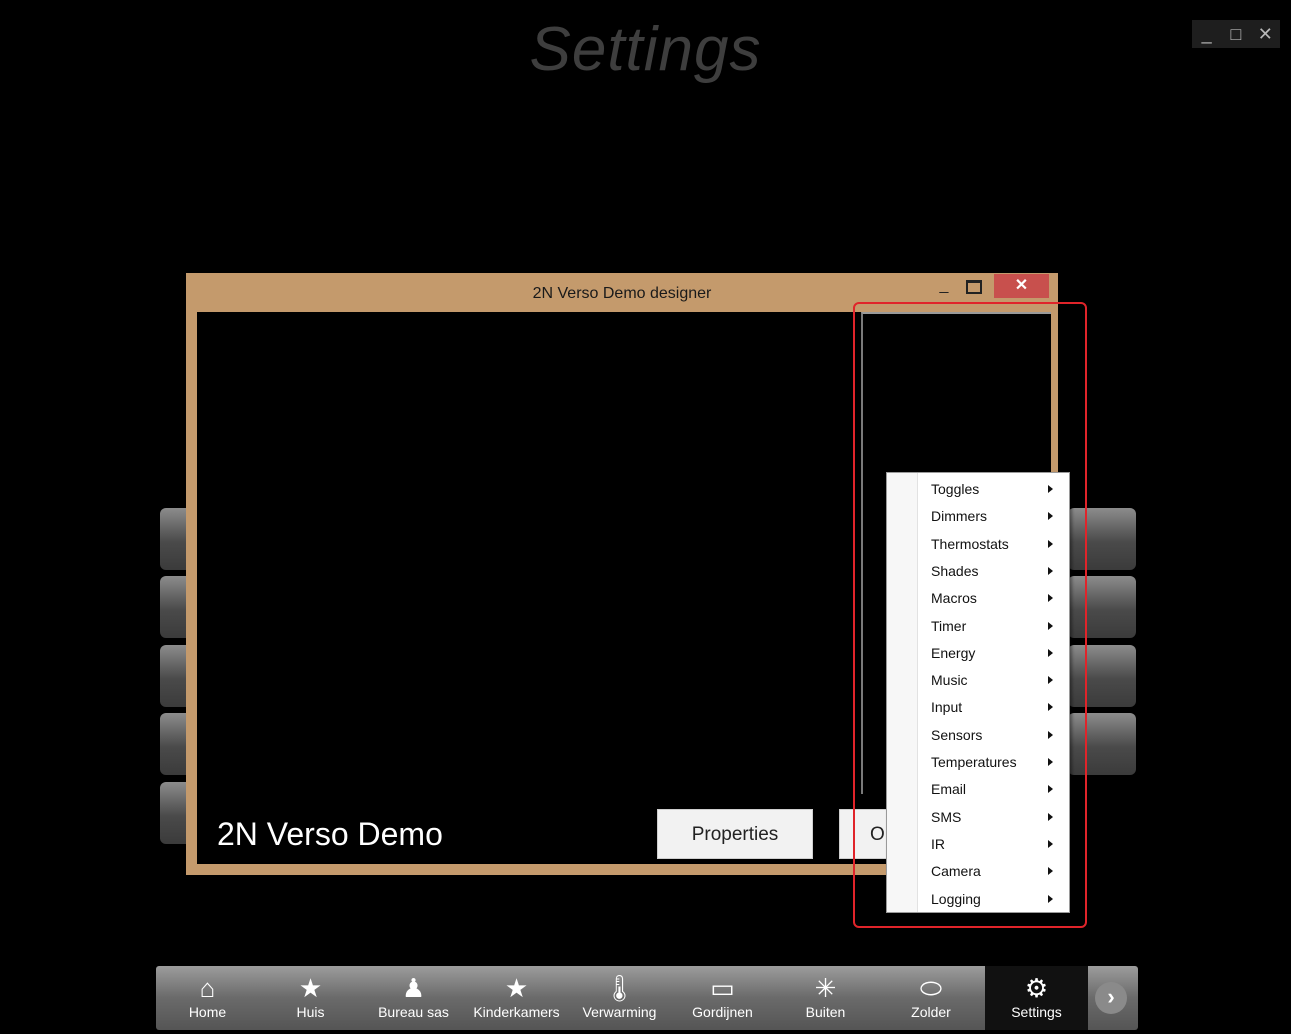 This screenshot has width=1291, height=1034. Describe the element at coordinates (970, 543) in the screenshot. I see `menu-item-label: Thermostats` at that location.